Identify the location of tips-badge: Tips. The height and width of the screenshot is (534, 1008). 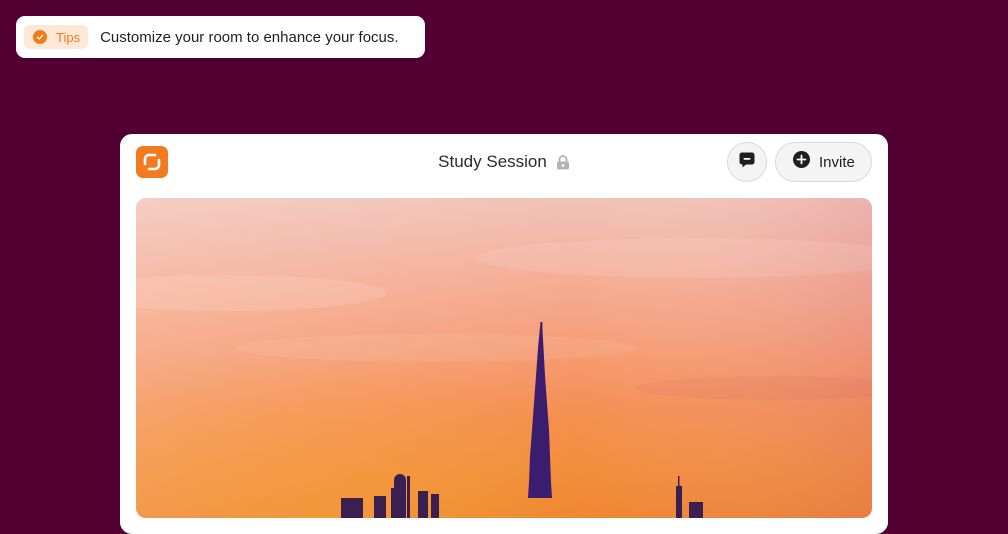
(56, 37).